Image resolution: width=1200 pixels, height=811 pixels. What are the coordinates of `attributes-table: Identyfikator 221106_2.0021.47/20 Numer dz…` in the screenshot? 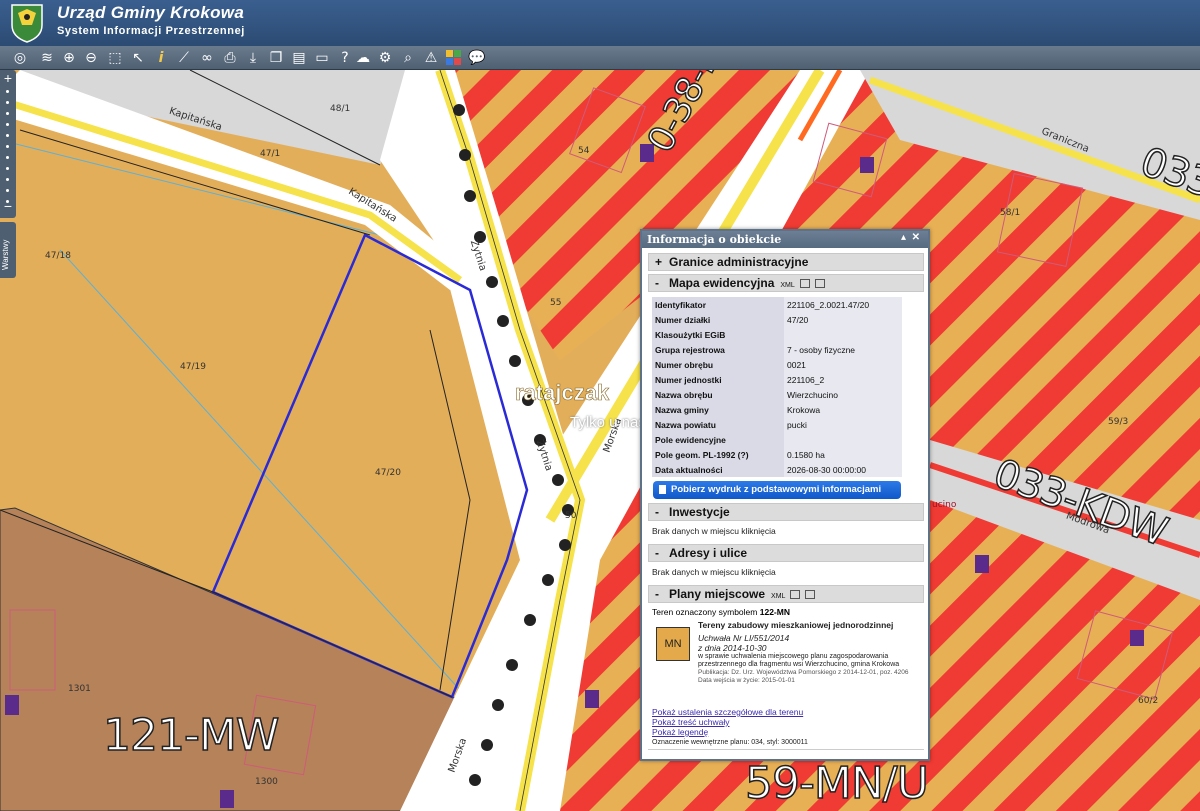 It's located at (777, 387).